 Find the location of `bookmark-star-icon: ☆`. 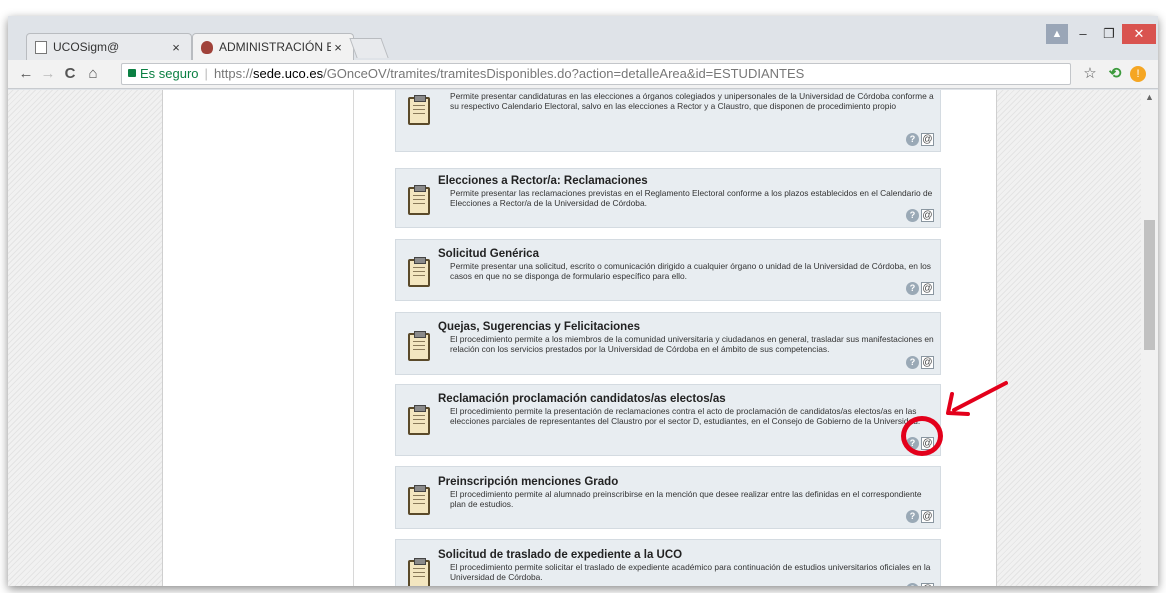

bookmark-star-icon: ☆ is located at coordinates (1090, 74).